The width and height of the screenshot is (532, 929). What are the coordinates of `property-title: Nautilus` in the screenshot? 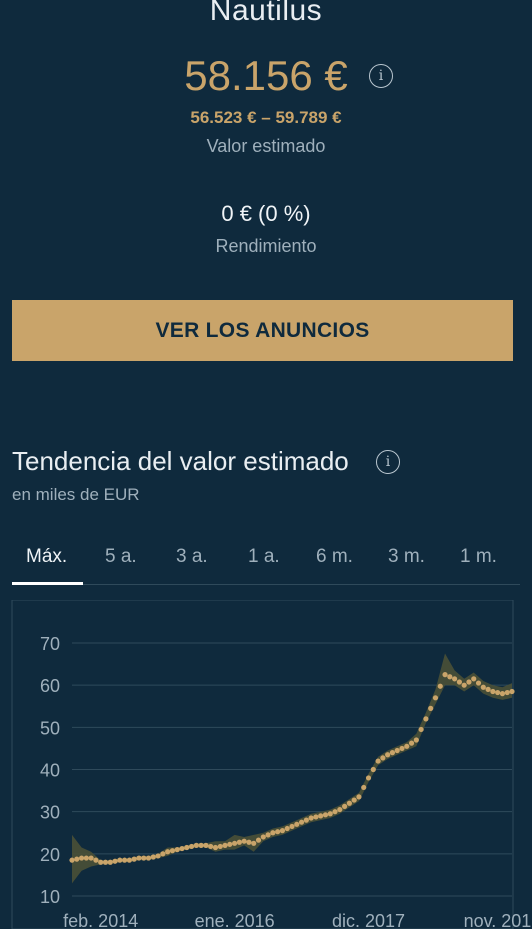 It's located at (266, 13).